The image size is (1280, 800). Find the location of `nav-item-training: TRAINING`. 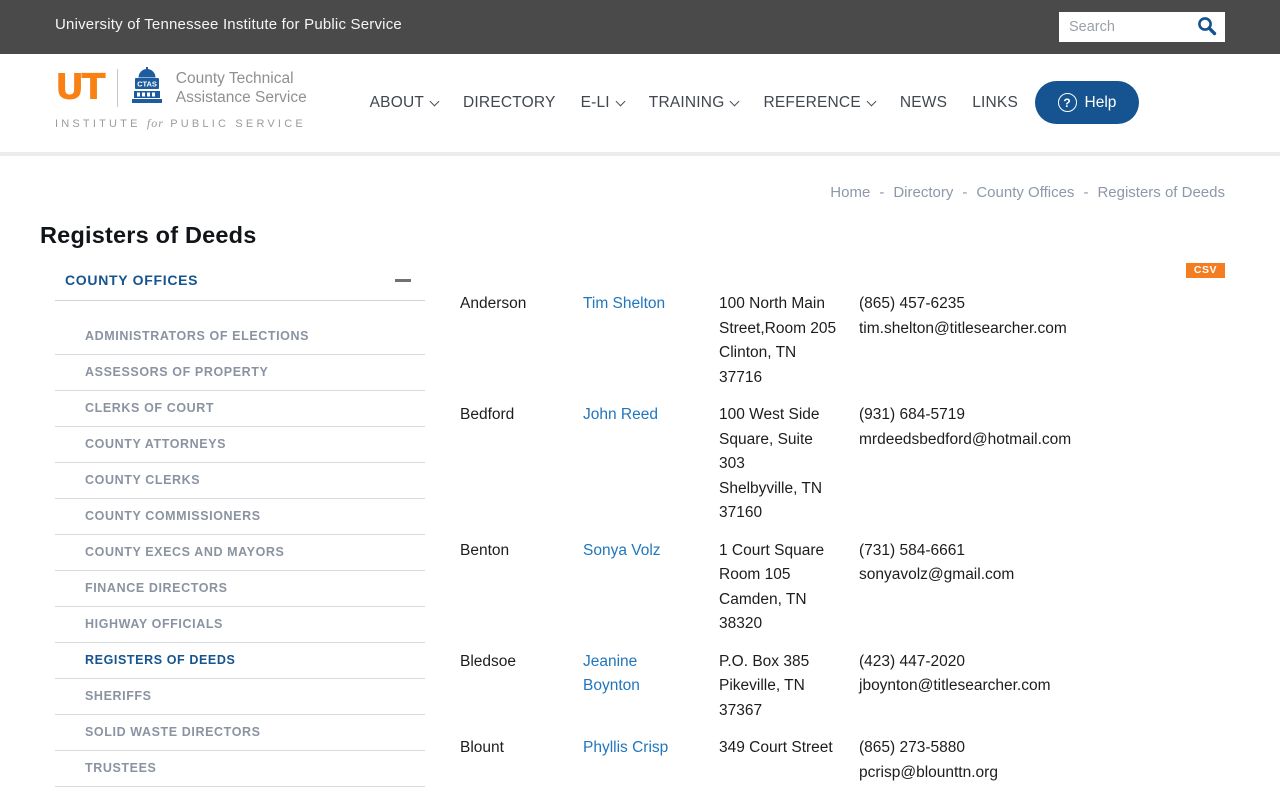

nav-item-training: TRAINING is located at coordinates (694, 103).